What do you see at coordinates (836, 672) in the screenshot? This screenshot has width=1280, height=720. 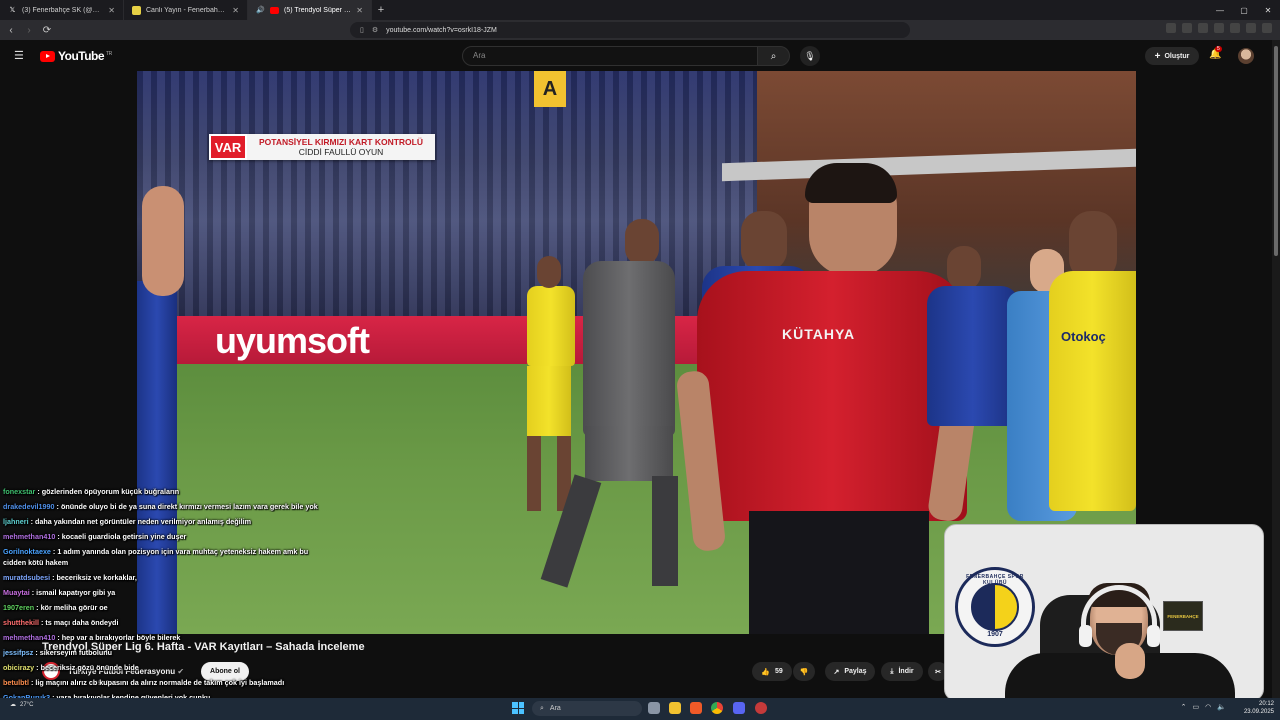 I see `share-icon: ↗` at bounding box center [836, 672].